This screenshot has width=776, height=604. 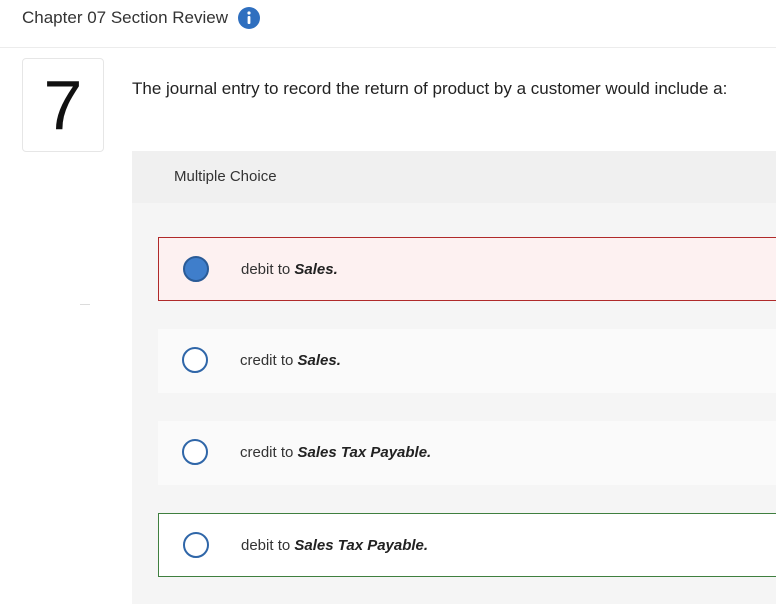 I want to click on choice-option-2: credit to Sales., so click(x=467, y=361).